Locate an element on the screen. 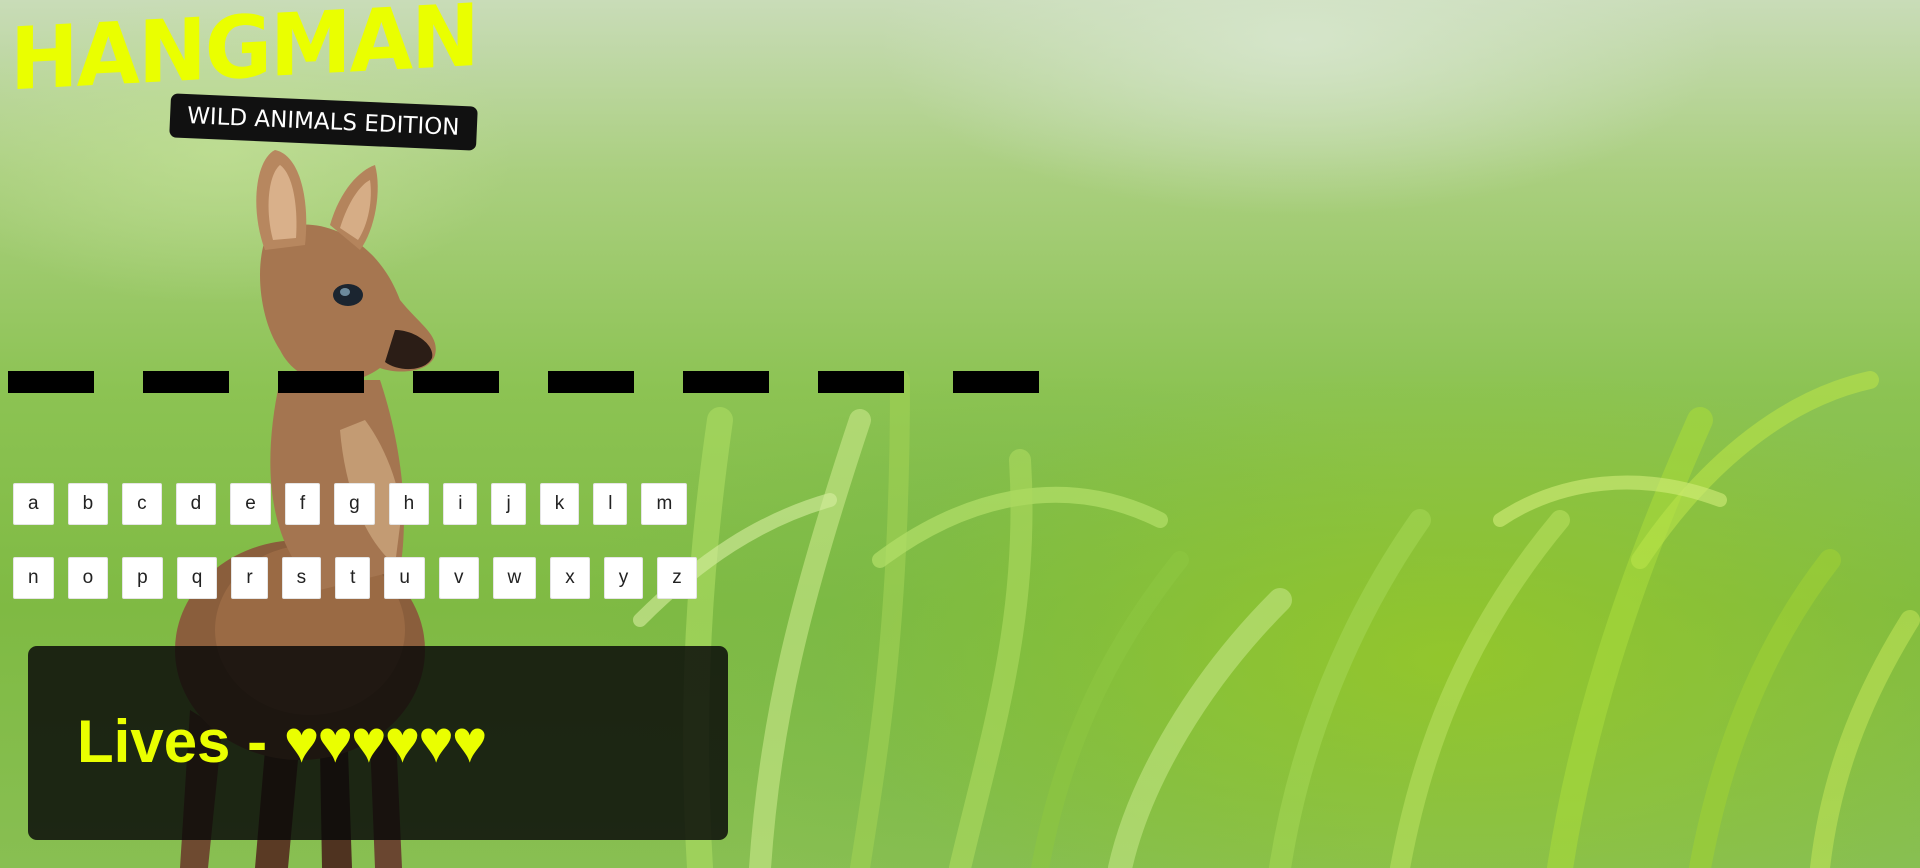 The height and width of the screenshot is (868, 1920). word-slots is located at coordinates (523, 382).